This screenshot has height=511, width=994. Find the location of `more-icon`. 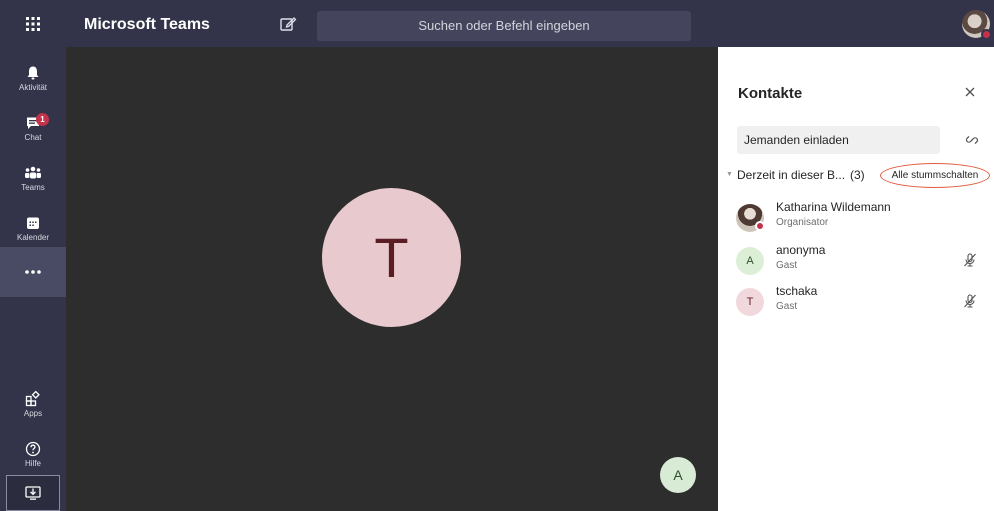

more-icon is located at coordinates (33, 272).